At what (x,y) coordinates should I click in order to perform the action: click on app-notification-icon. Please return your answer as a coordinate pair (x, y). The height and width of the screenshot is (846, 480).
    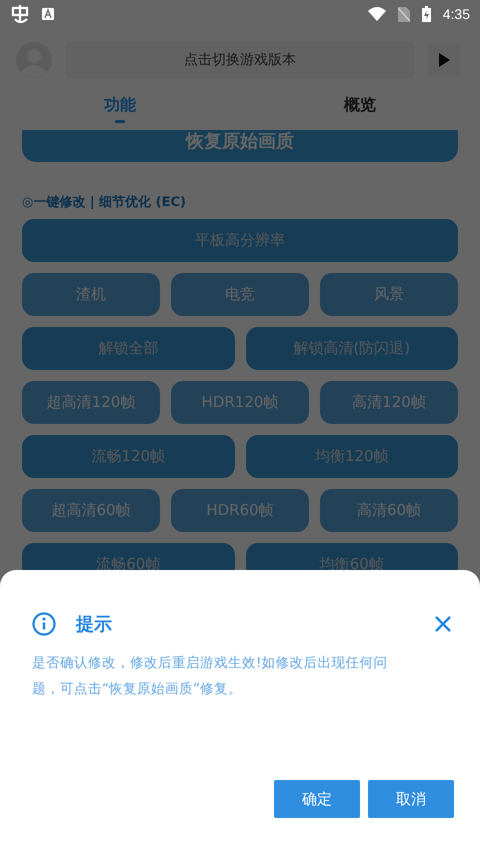
    Looking at the image, I should click on (20, 14).